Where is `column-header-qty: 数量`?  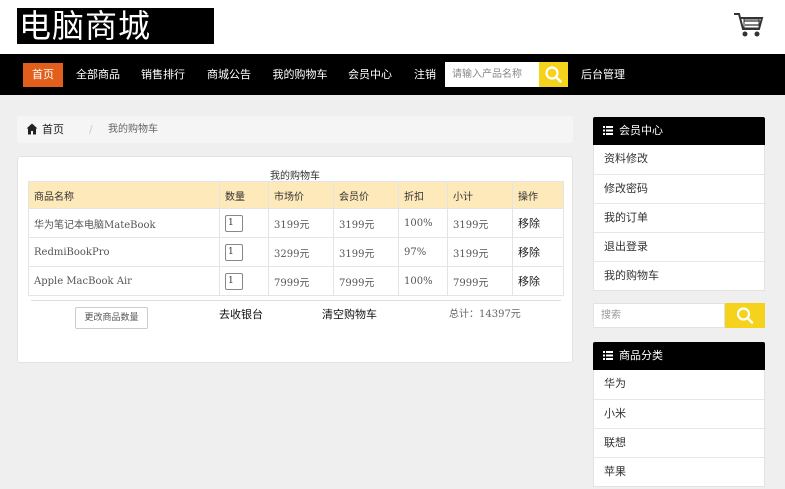 column-header-qty: 数量 is located at coordinates (244, 195).